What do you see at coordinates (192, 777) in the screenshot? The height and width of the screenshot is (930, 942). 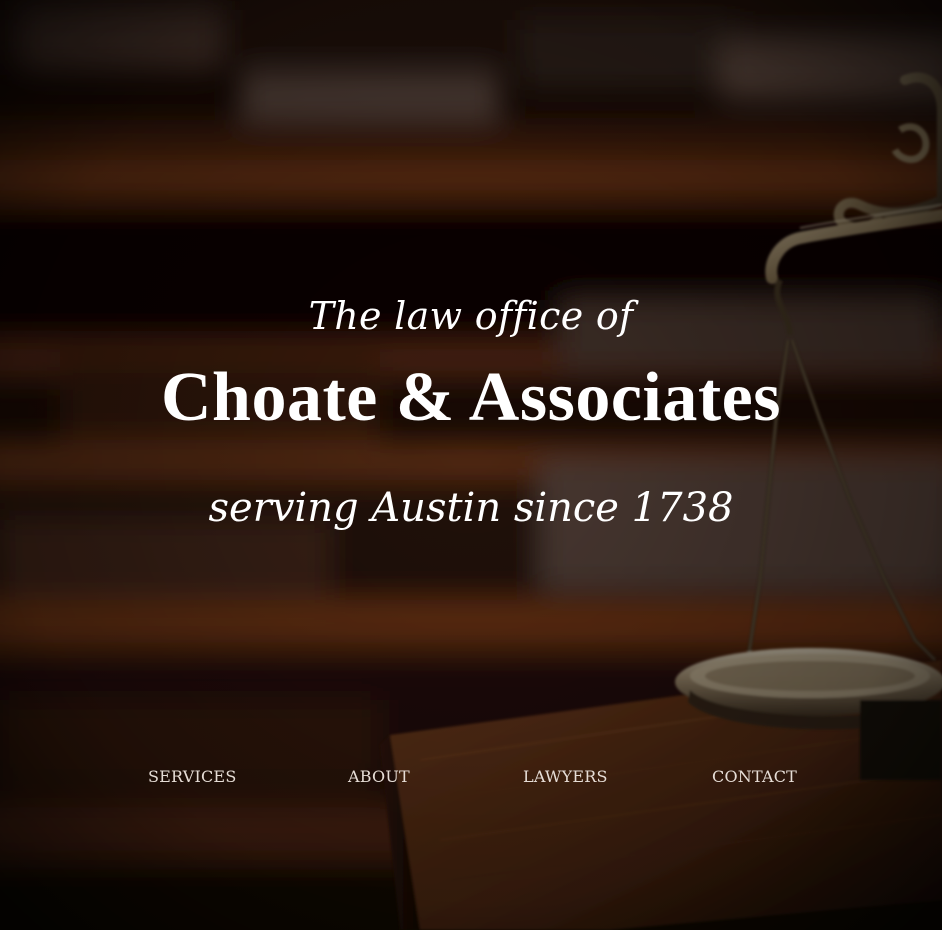 I see `nav-link-services: SERVICES` at bounding box center [192, 777].